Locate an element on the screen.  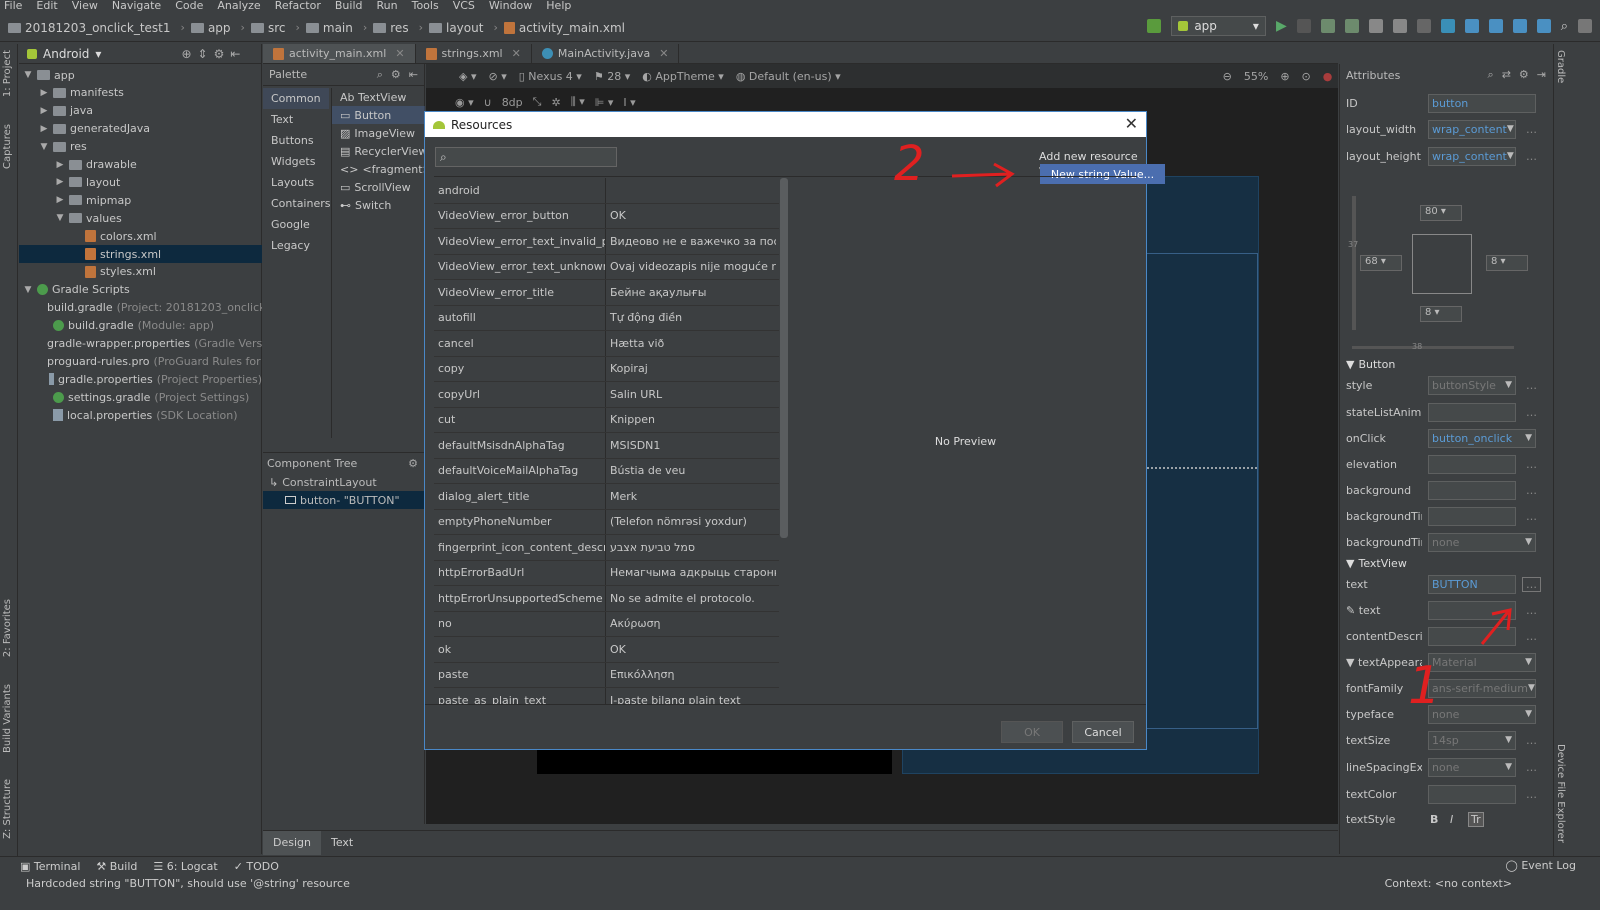
tree-item: gradle.properties (Project Properties) is located at coordinates (140, 379).